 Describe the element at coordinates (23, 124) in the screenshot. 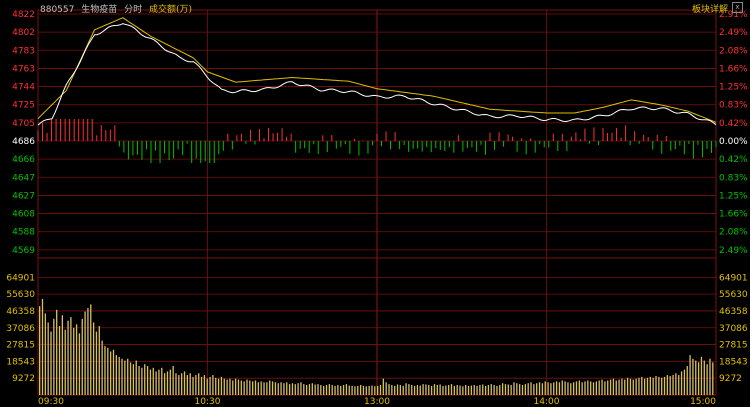

I see `price-tick-label: 4705` at that location.